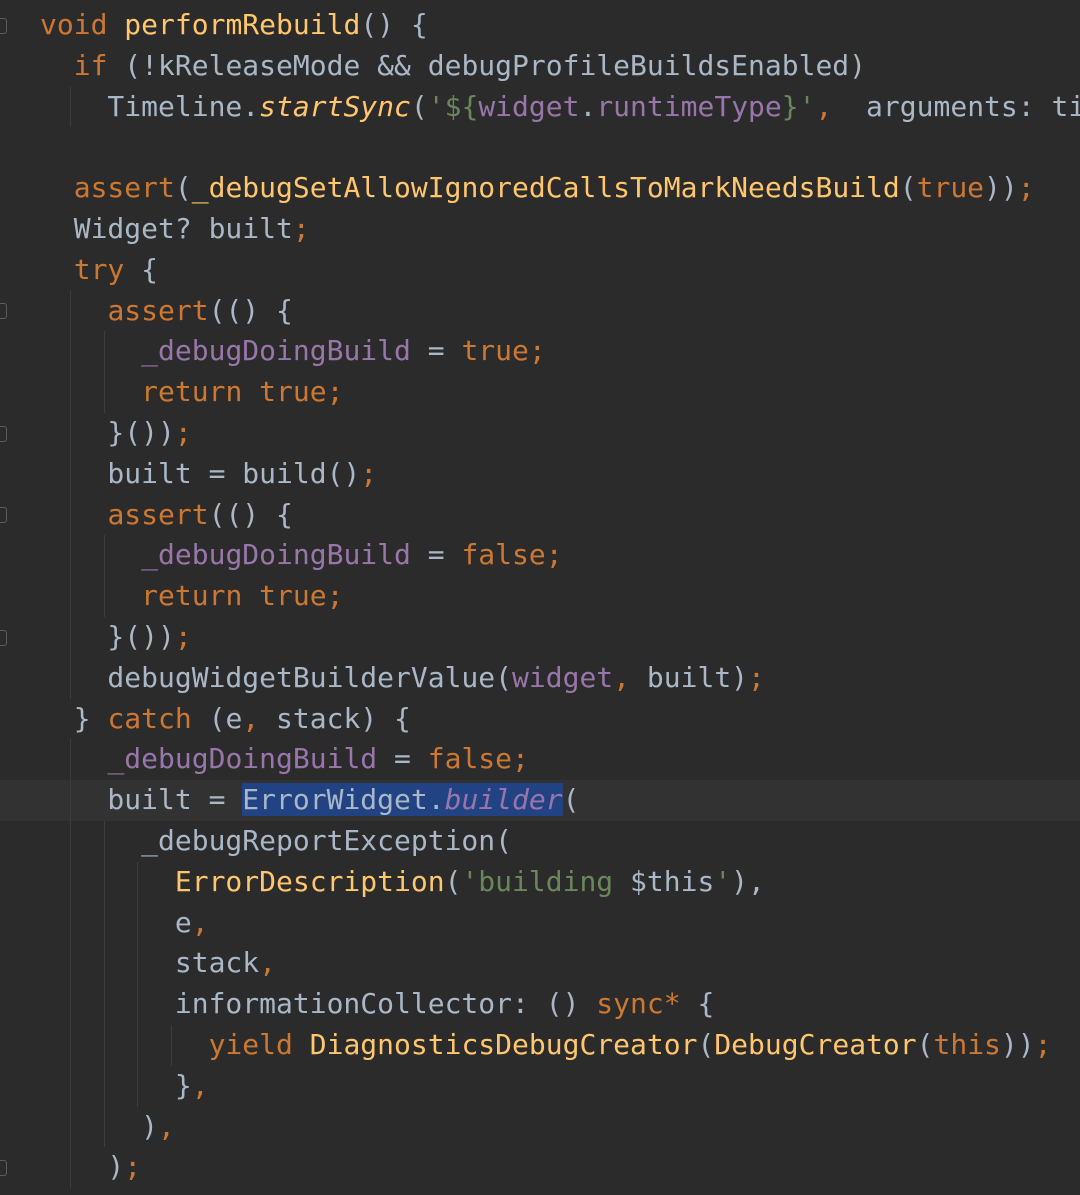  I want to click on code-line: _debugDoingBuild = true;, so click(560, 352).